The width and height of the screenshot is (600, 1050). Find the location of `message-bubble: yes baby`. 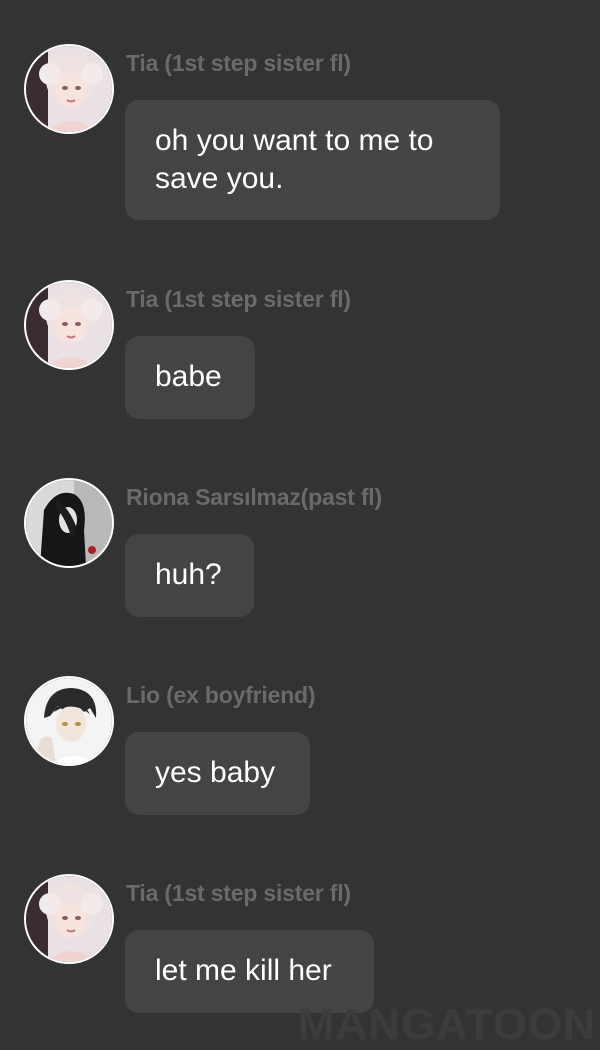

message-bubble: yes baby is located at coordinates (217, 773).